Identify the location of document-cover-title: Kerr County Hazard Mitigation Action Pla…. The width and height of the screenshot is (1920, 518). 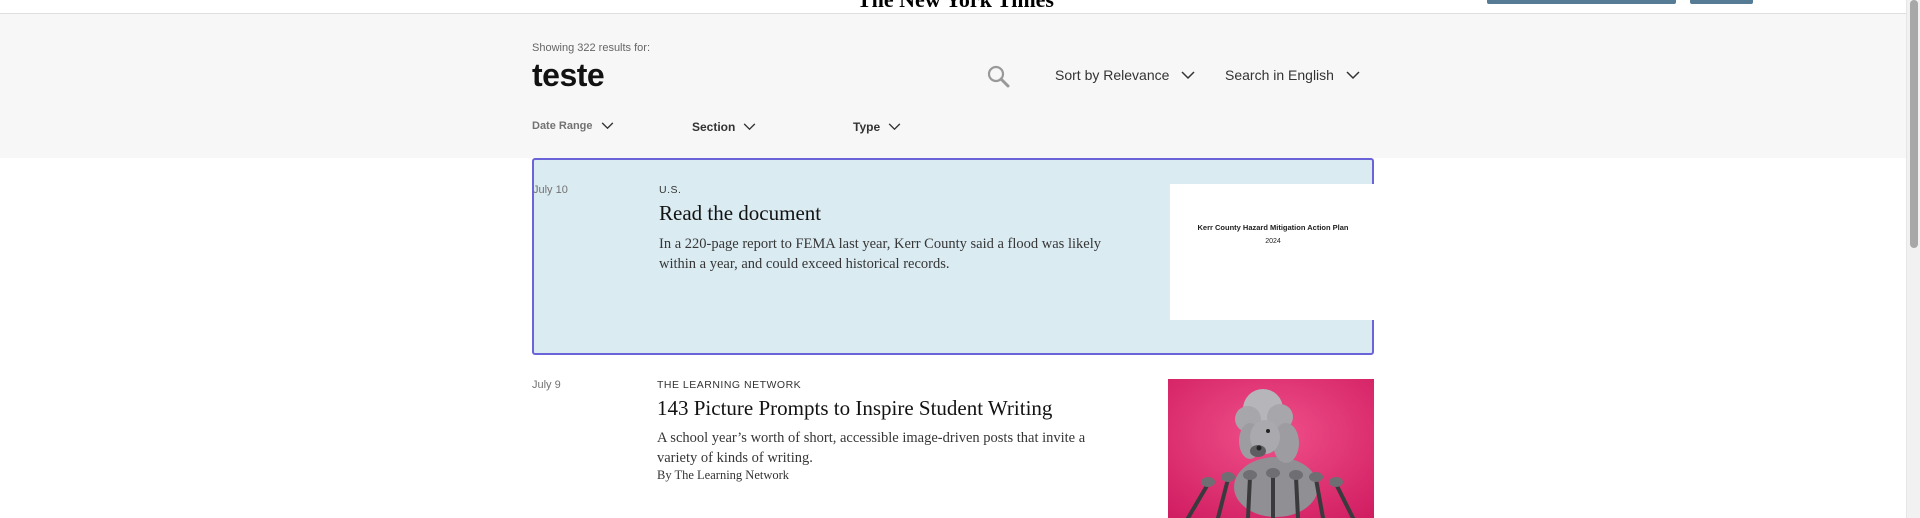
(1273, 227).